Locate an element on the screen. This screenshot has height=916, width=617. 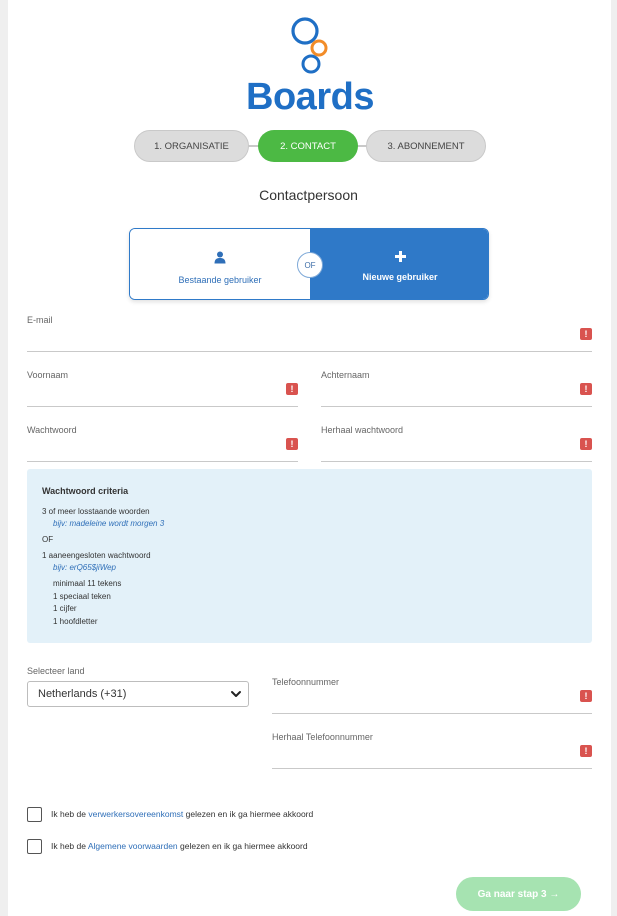
or-badge: OF is located at coordinates (310, 265).